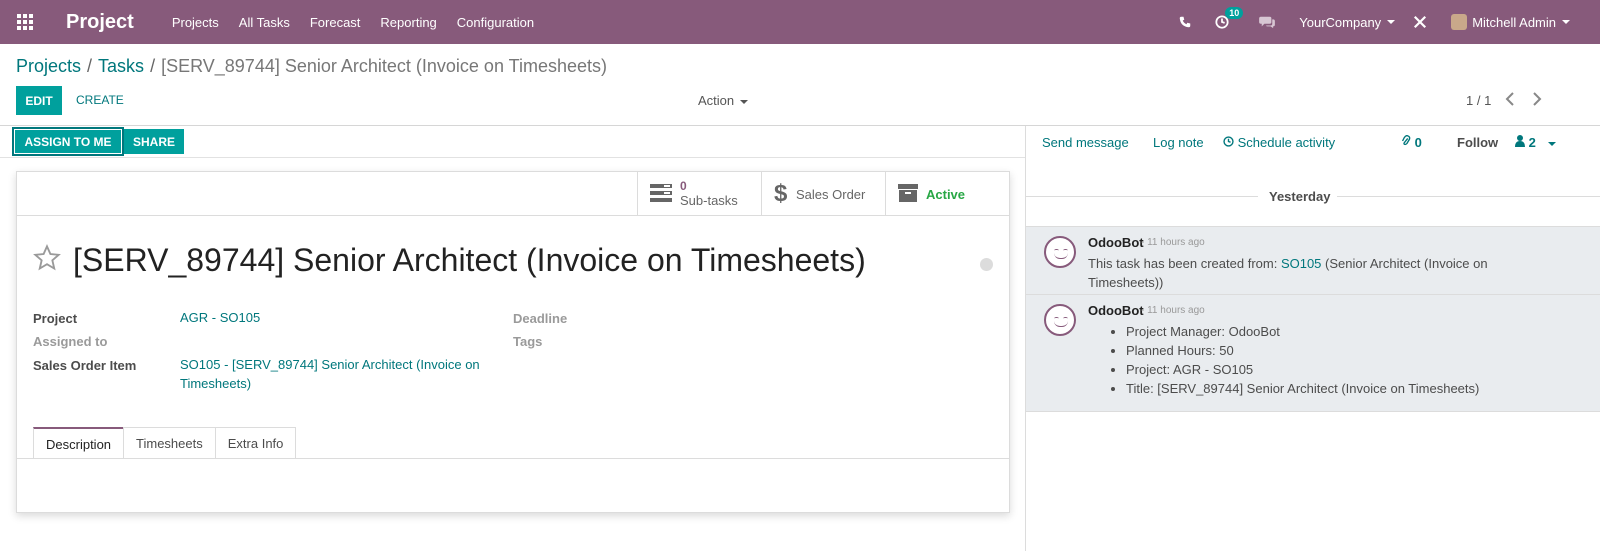 The width and height of the screenshot is (1600, 551). What do you see at coordinates (195, 22) in the screenshot?
I see `menu-projects: Projects` at bounding box center [195, 22].